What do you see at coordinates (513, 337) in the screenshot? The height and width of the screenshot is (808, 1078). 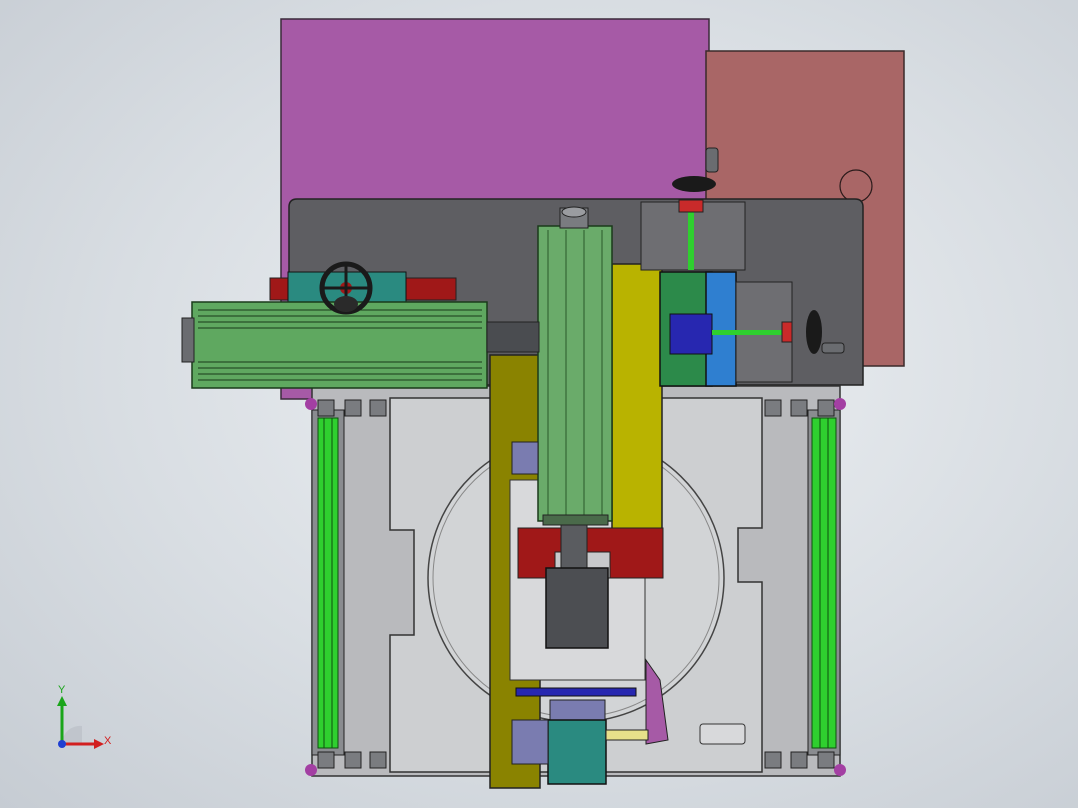 I see `motor-shaft` at bounding box center [513, 337].